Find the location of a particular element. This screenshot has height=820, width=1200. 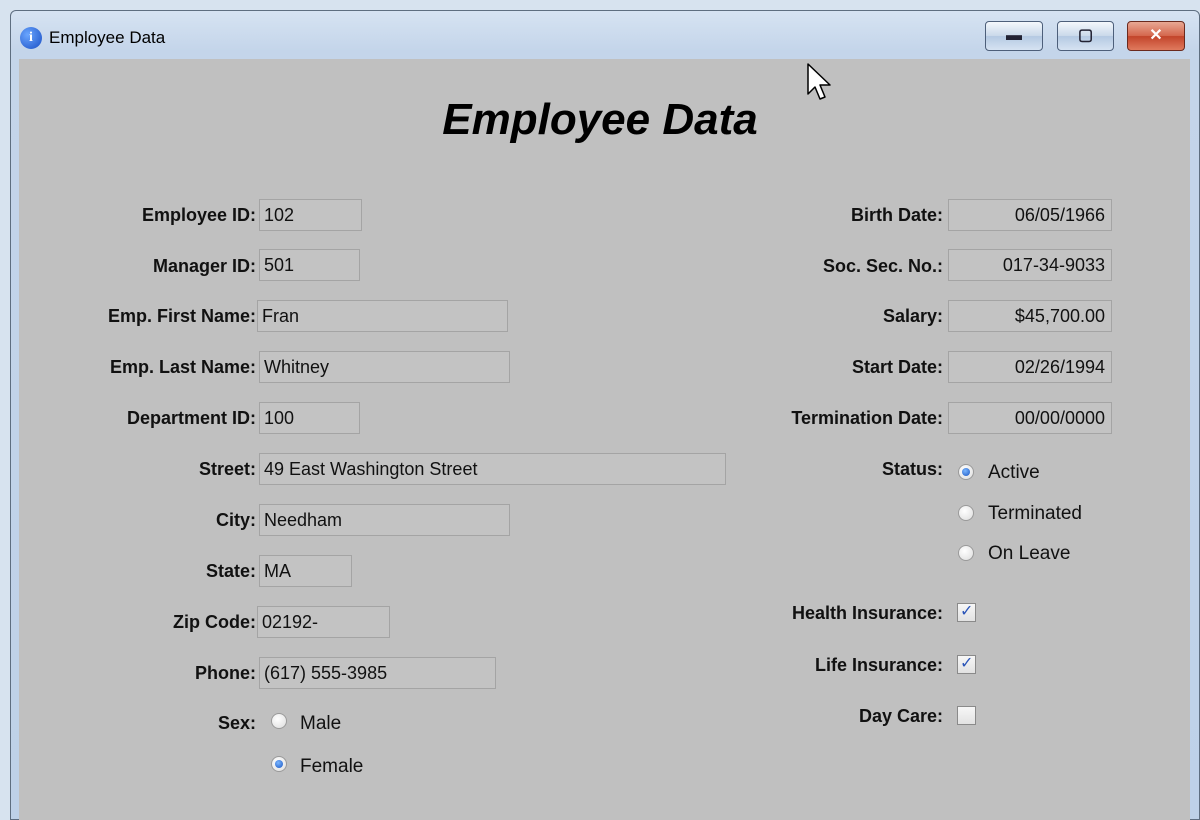

ssn-label: Soc. Sec. No.: is located at coordinates (882, 266).